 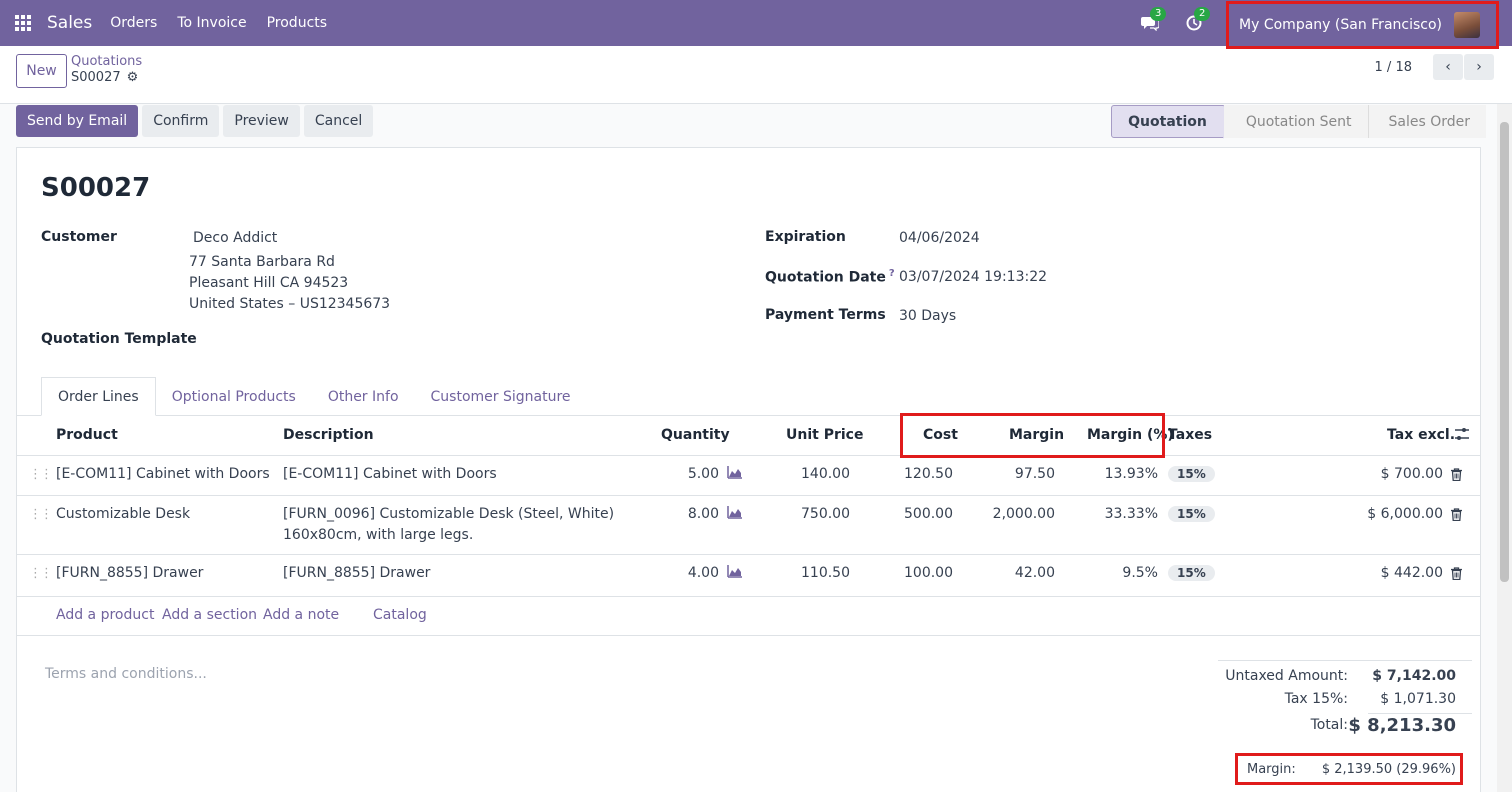 What do you see at coordinates (1131, 474) in the screenshot?
I see `row-margin-pct: 13.93%` at bounding box center [1131, 474].